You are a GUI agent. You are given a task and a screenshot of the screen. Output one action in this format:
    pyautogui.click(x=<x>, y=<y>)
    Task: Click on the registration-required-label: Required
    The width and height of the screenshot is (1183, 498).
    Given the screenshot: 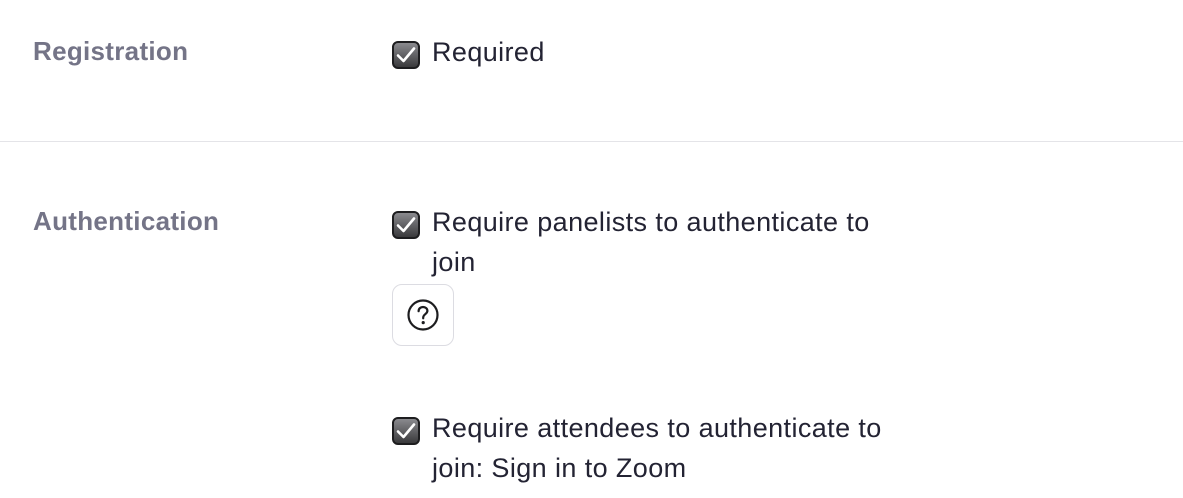 What is the action you would take?
    pyautogui.click(x=488, y=52)
    